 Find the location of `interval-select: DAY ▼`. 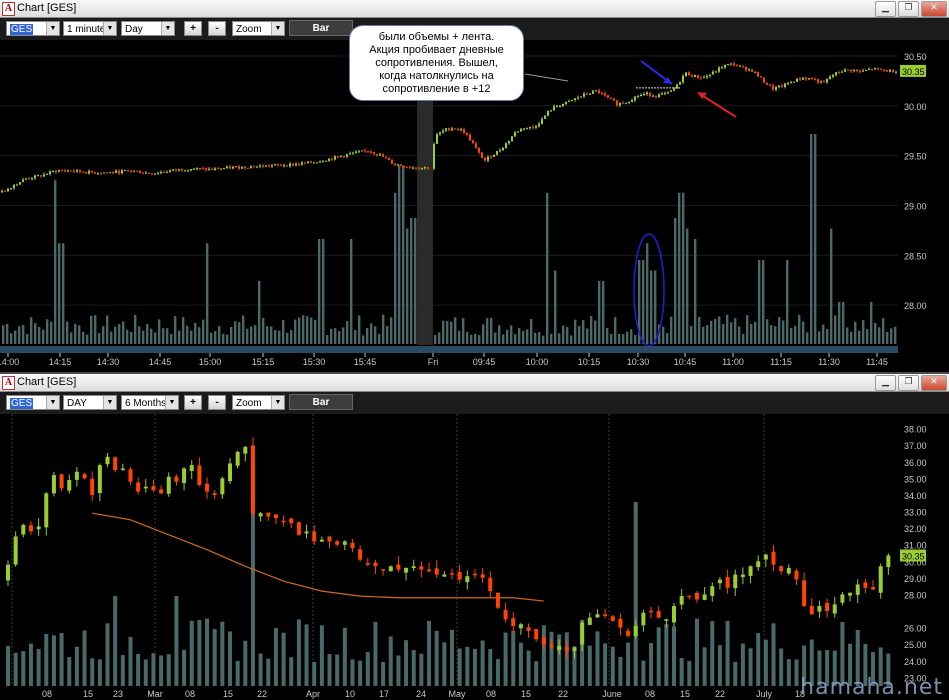

interval-select: DAY ▼ is located at coordinates (90, 402).